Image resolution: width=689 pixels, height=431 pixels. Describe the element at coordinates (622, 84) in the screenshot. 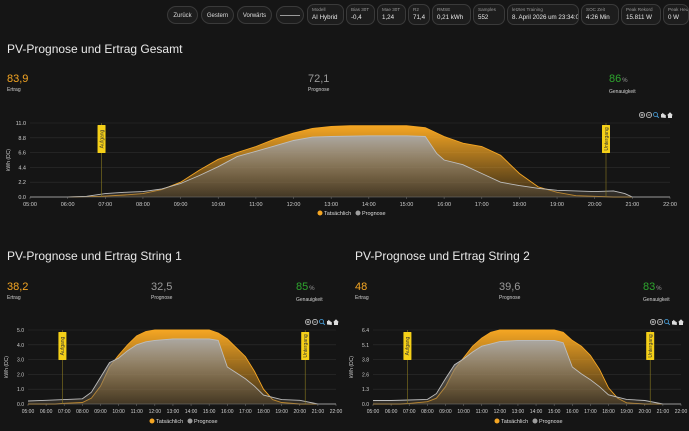

I see `genauigkeit-gesamt: 86% Genauigkeit` at that location.